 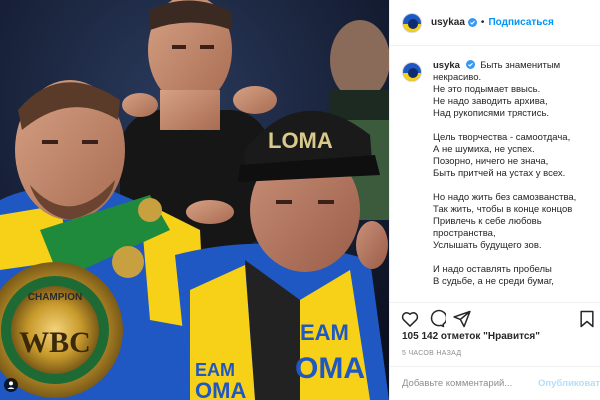 What do you see at coordinates (492, 269) in the screenshot?
I see `caption-line: И надо оставлять пробелы` at bounding box center [492, 269].